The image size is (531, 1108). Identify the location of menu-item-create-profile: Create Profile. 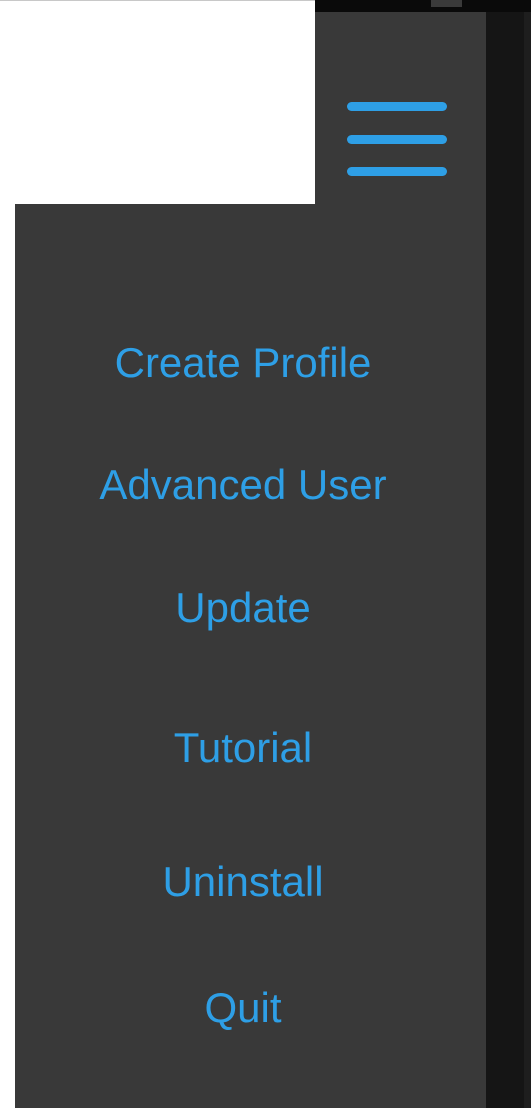
(243, 363).